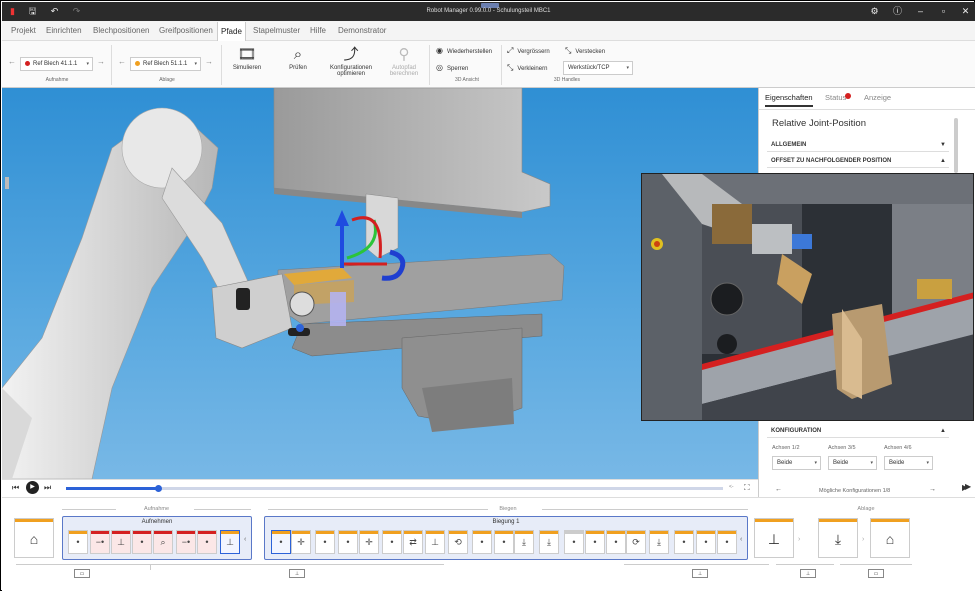  Describe the element at coordinates (464, 51) in the screenshot. I see `wiederherstellen-button: ◉ Wiederherstellen` at that location.